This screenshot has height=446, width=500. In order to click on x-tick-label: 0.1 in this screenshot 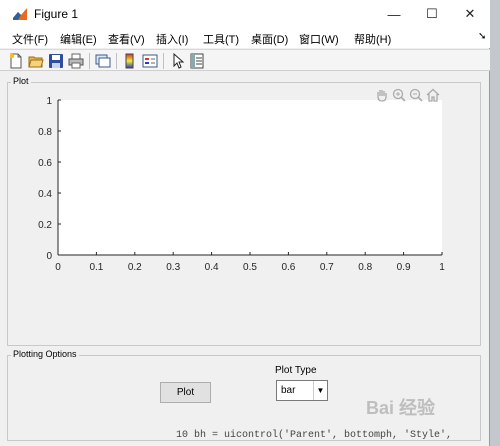, I will do `click(96, 267)`.